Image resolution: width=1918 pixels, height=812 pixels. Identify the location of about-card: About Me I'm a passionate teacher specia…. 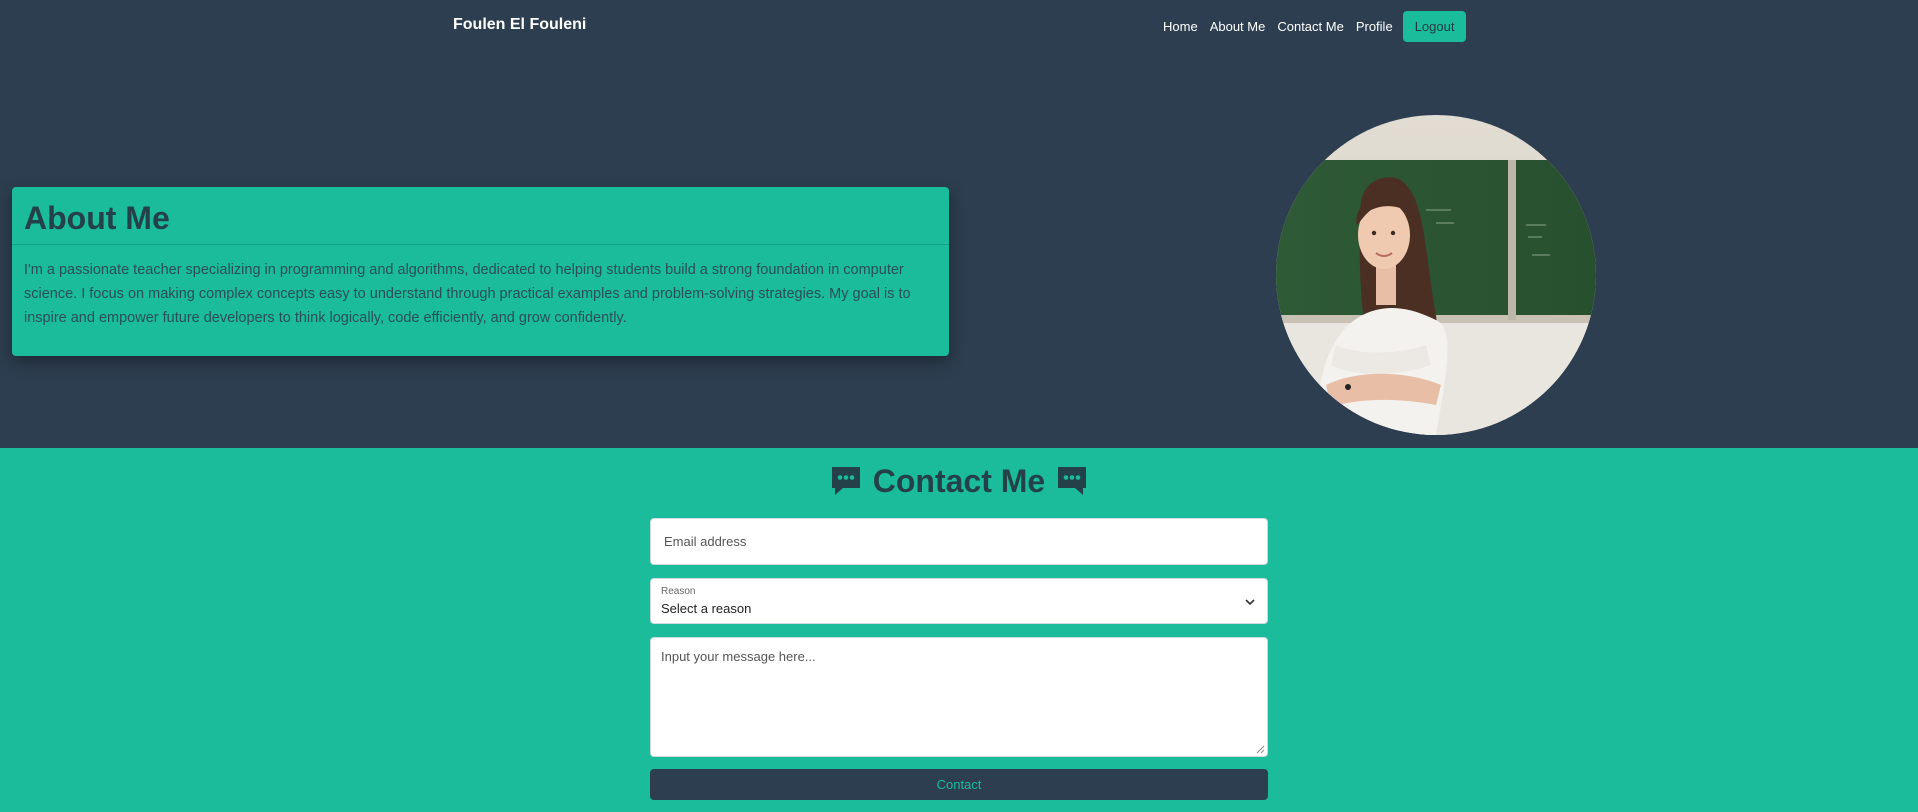
(480, 271).